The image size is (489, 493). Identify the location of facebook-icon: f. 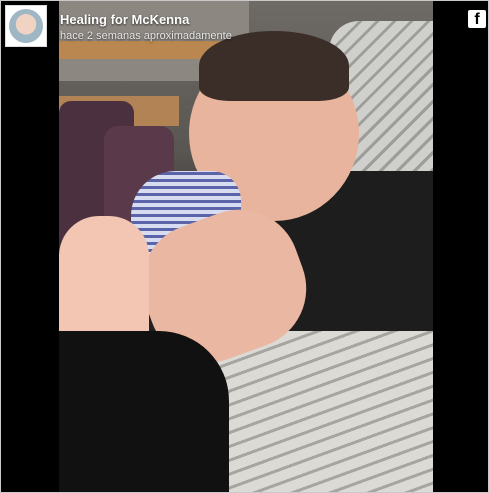
(477, 19).